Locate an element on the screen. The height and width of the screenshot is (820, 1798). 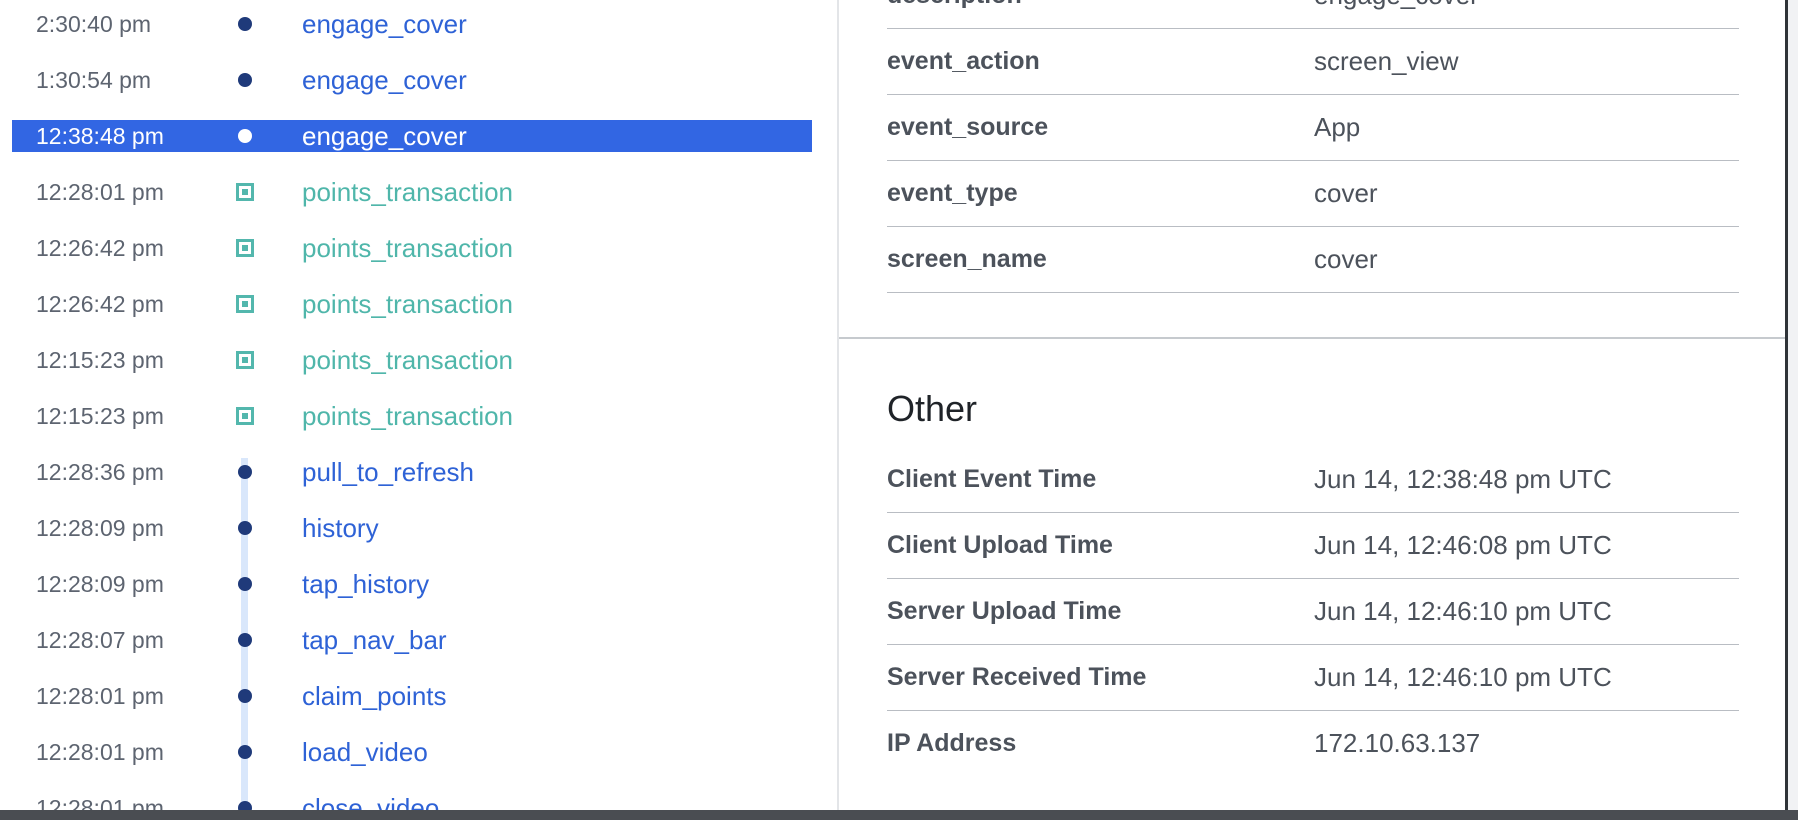
event-property-value: engage_cover is located at coordinates (1396, 14).